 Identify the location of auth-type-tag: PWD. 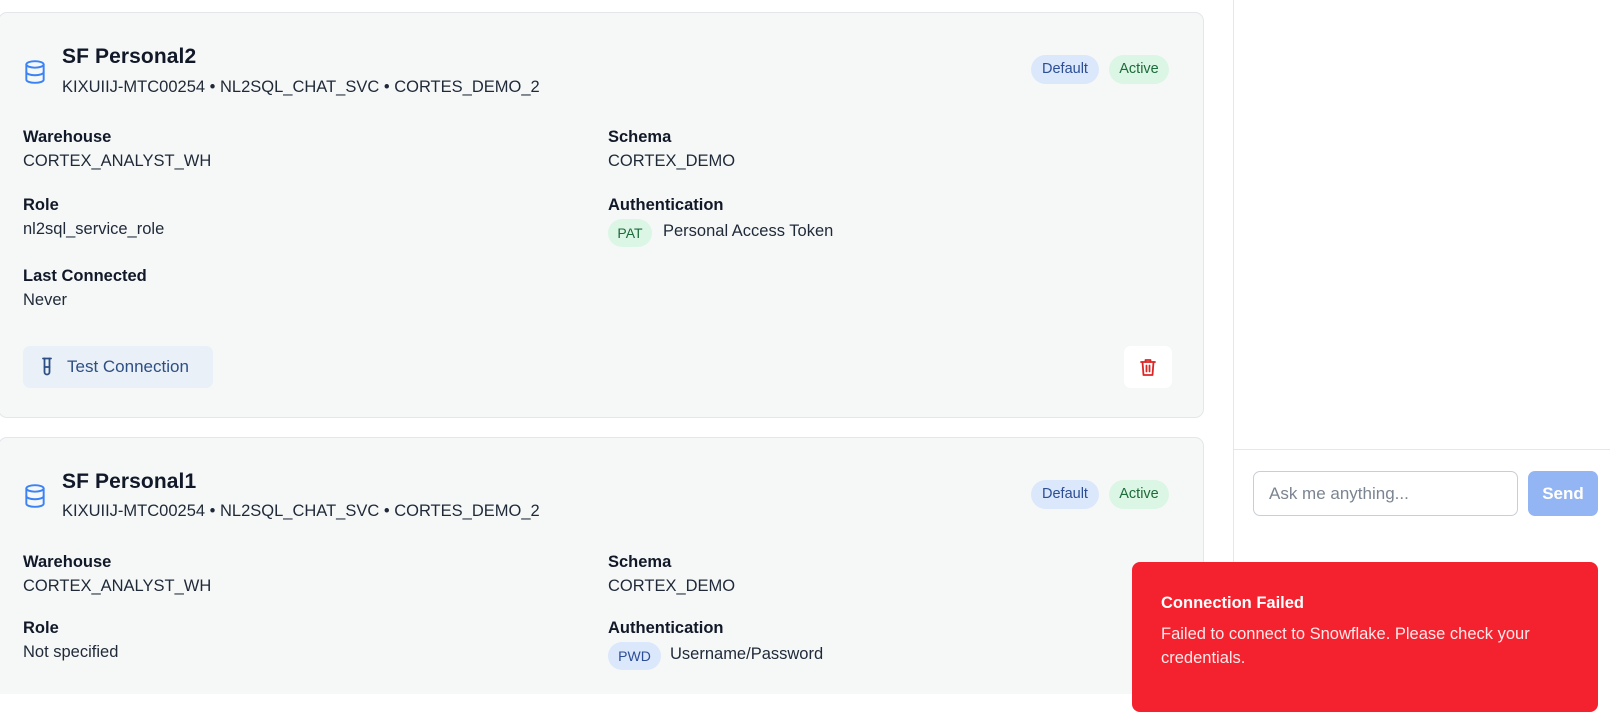
(634, 656).